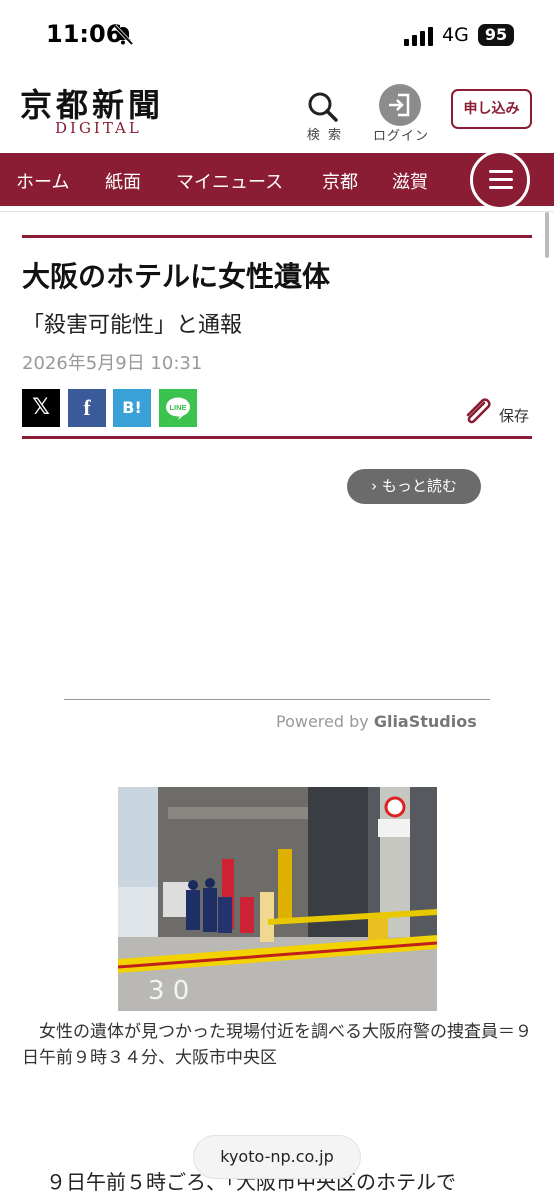  I want to click on paperclip-icon, so click(478, 411).